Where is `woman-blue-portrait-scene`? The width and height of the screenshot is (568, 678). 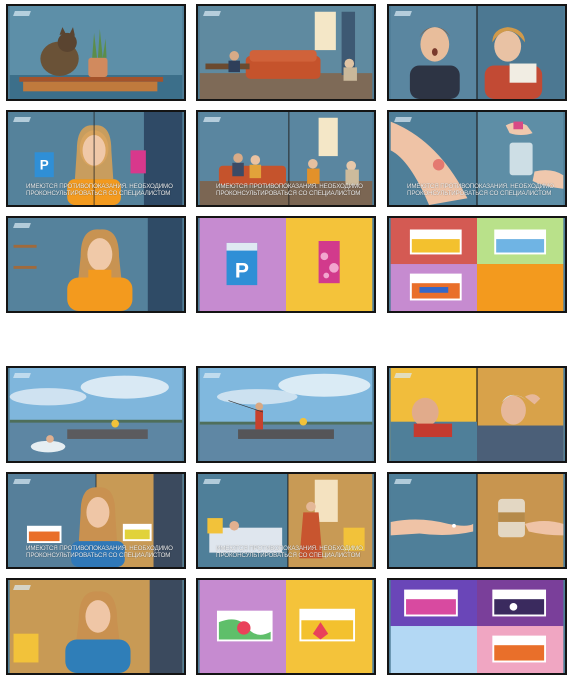
woman-blue-portrait-scene is located at coordinates (96, 626).